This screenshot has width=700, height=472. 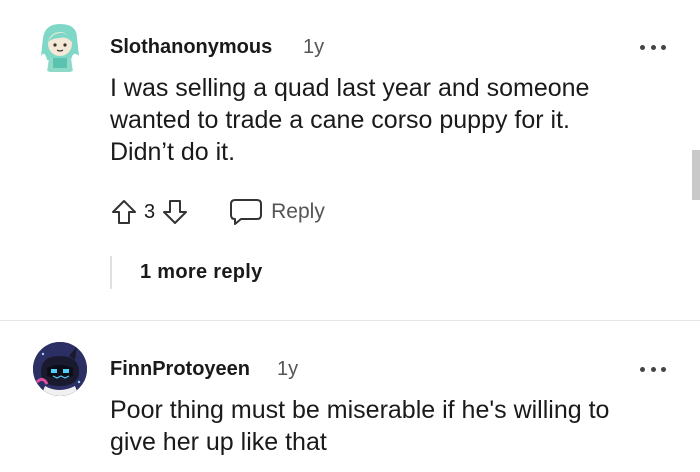 What do you see at coordinates (696, 175) in the screenshot?
I see `scrollbar-thumb` at bounding box center [696, 175].